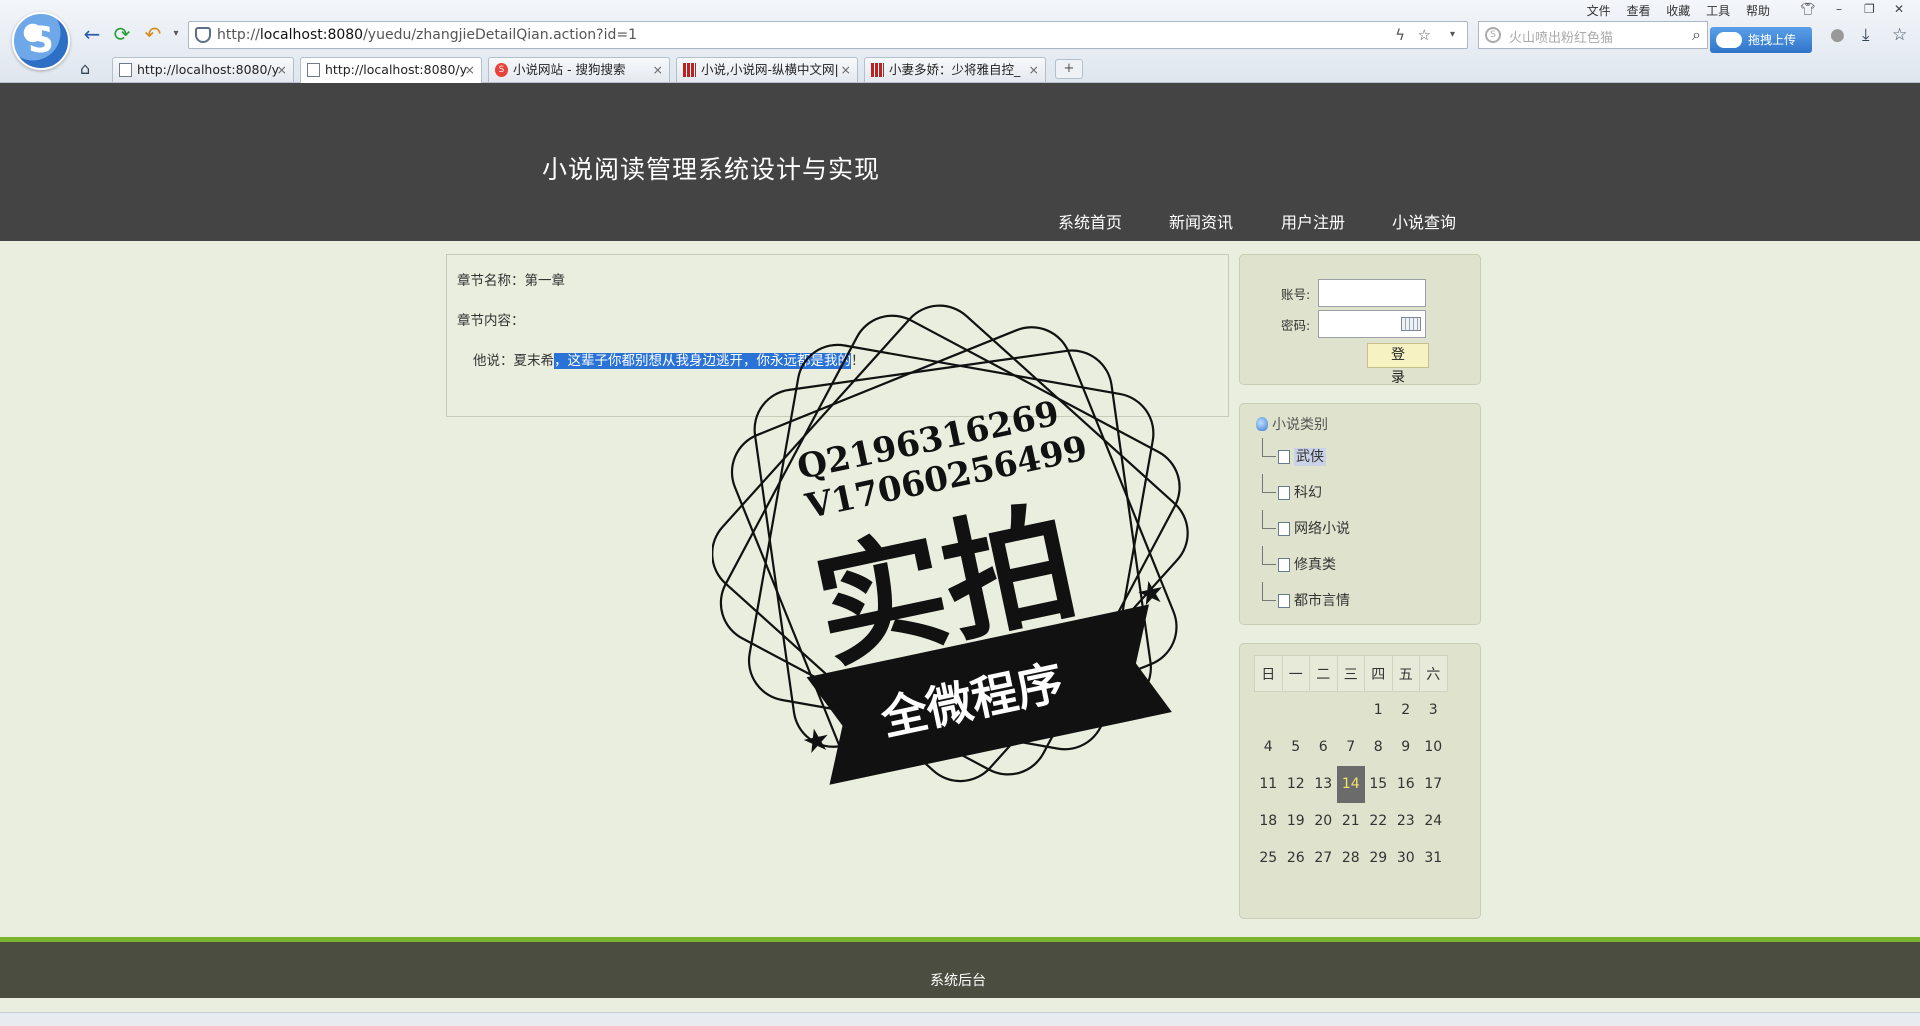  What do you see at coordinates (669, 359) in the screenshot?
I see `chapter-content: 他说：夏末希，这辈子你都别想从我身边逃开，你永远都是我的！` at bounding box center [669, 359].